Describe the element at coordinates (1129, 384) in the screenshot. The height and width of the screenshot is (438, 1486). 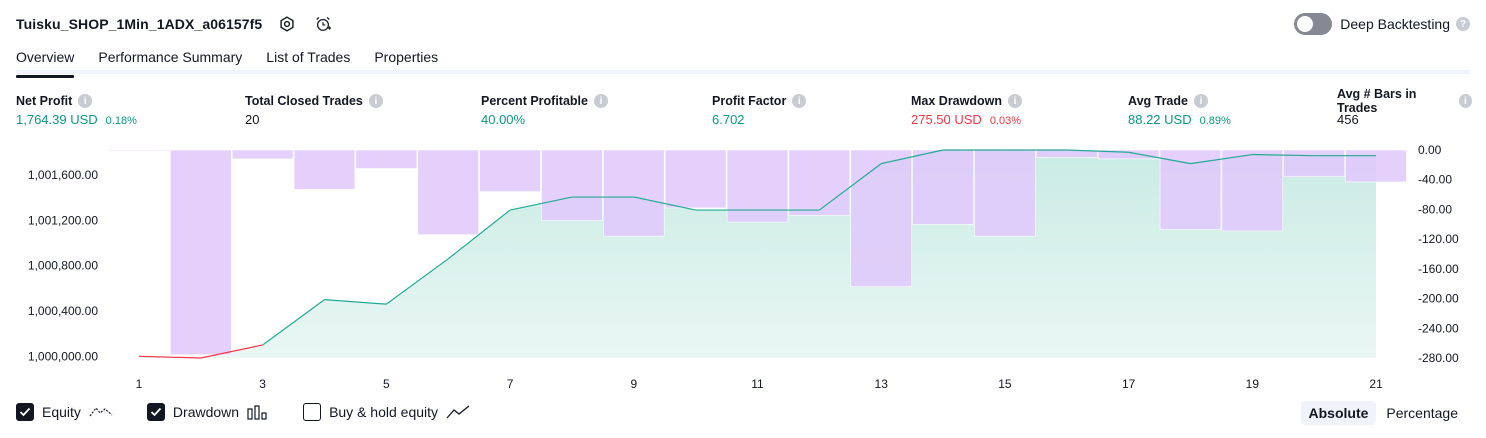
I see `x-tick-label: 17` at that location.